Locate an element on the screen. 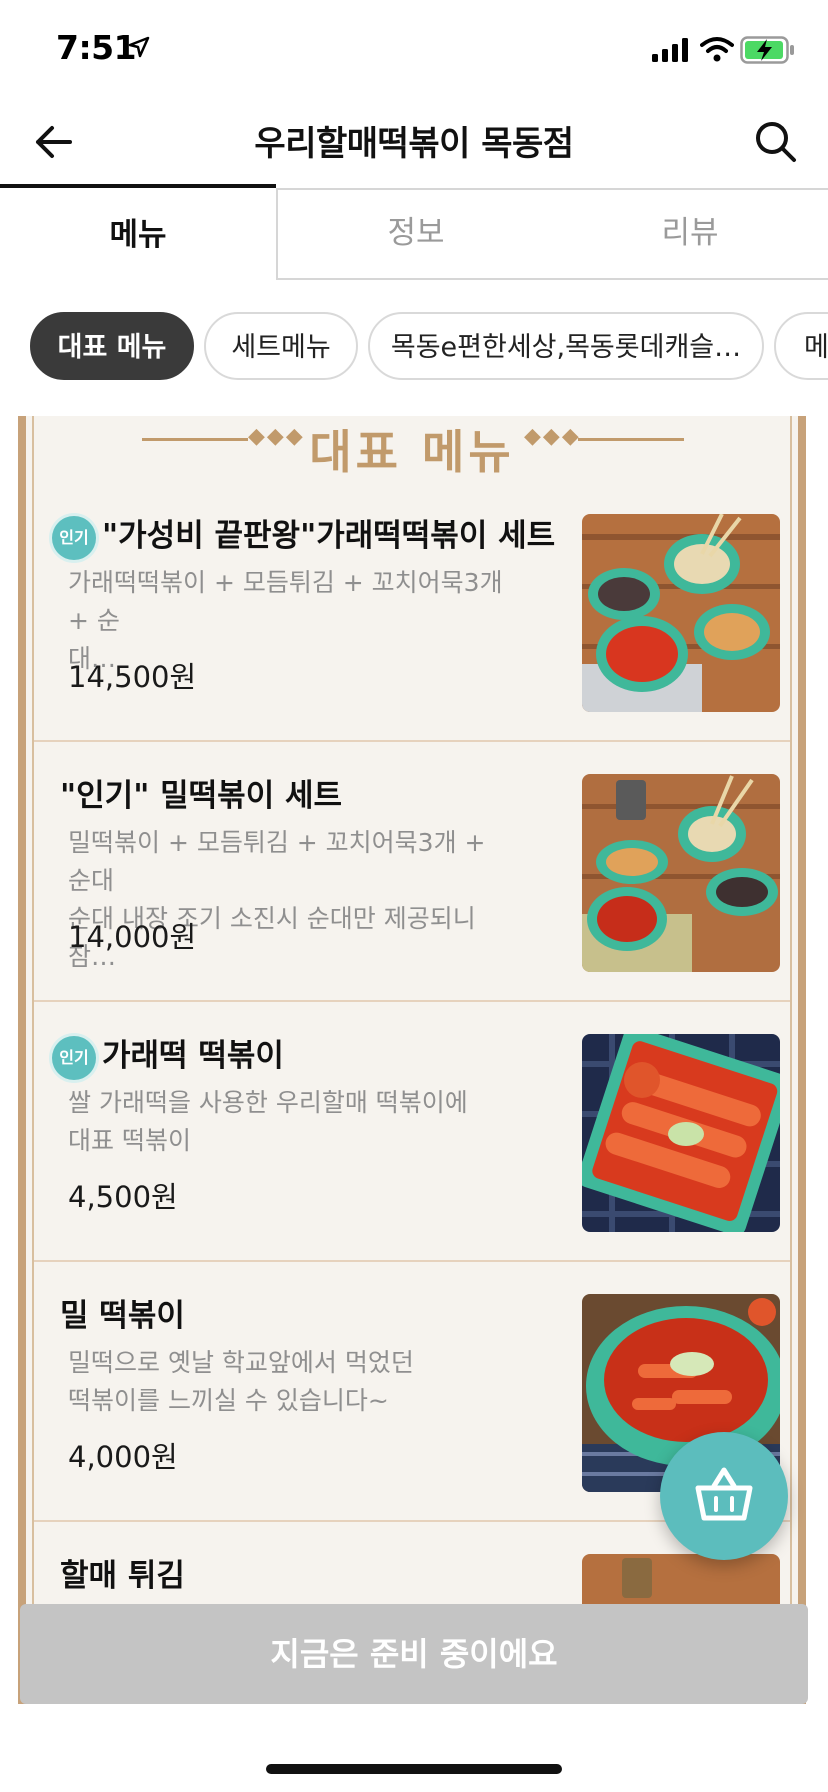  menu-item-description: 밀떡으로 옛날 학교앞에서 먹었던 떡볶이를 느끼실 수 있습니다~ is located at coordinates (241, 1381).